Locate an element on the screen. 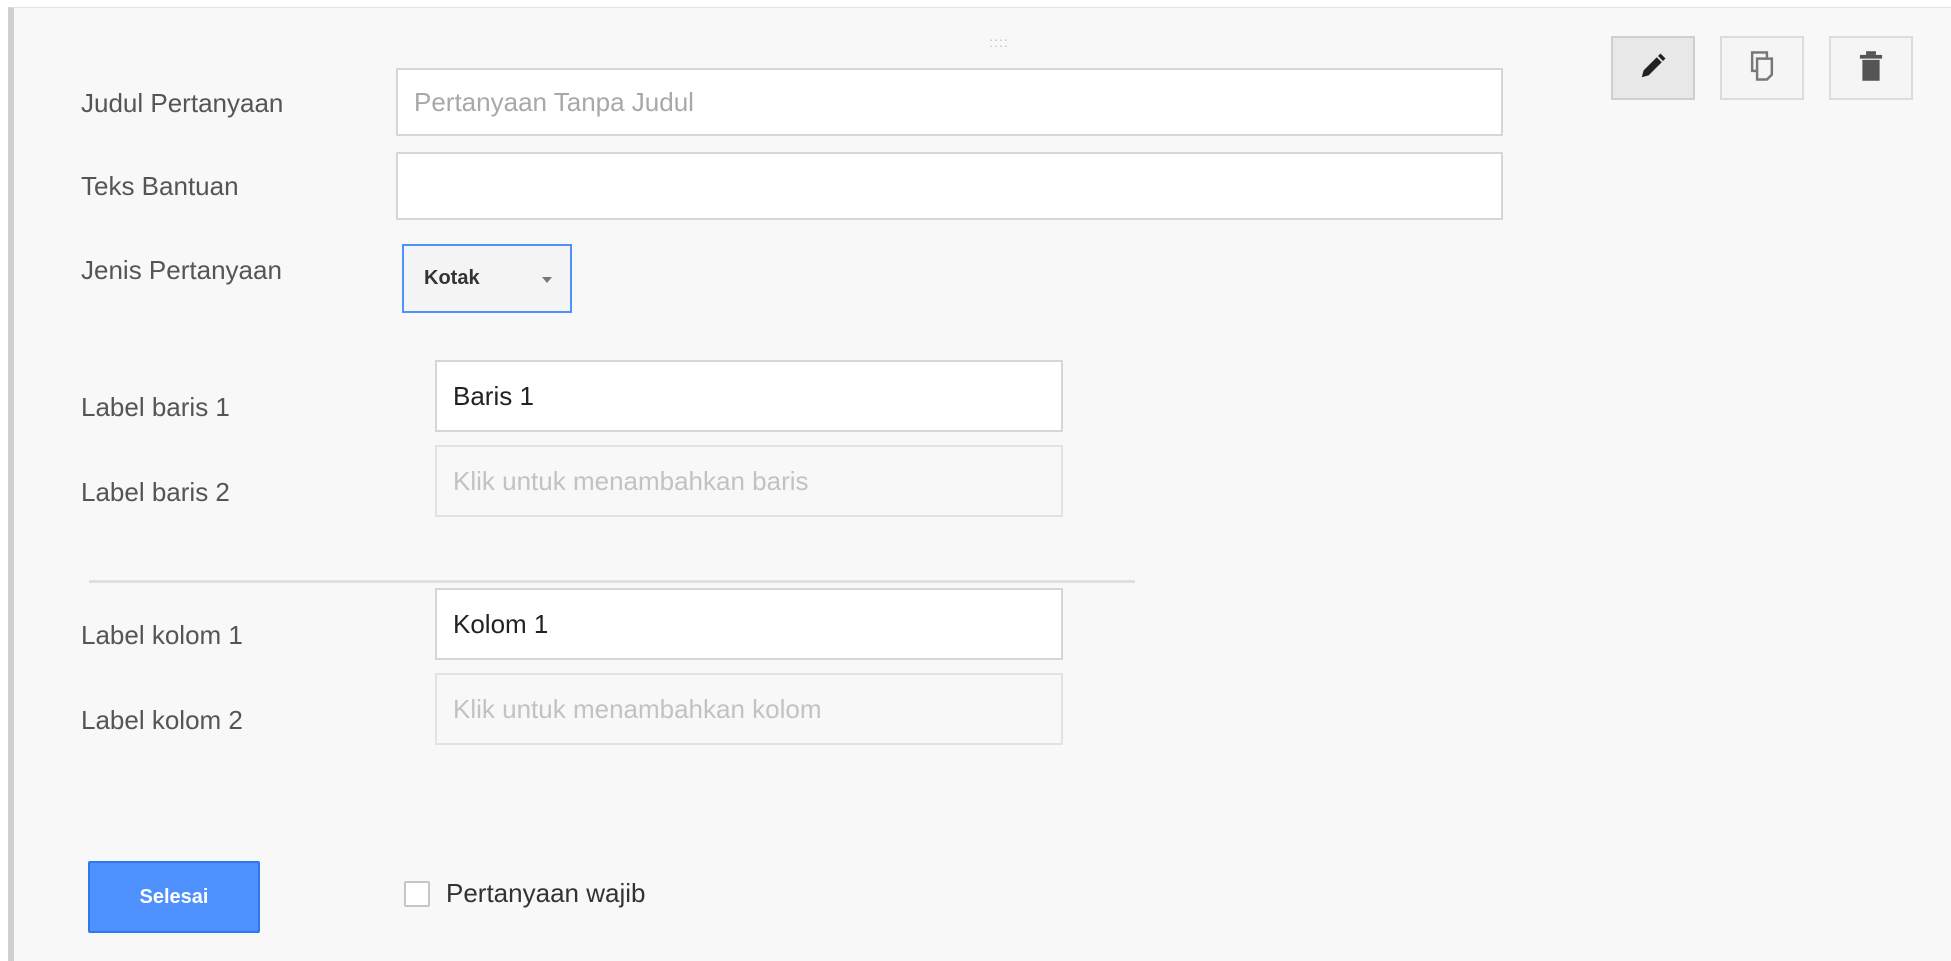 The image size is (1951, 961). question-type-dropdown: Kotak is located at coordinates (487, 278).